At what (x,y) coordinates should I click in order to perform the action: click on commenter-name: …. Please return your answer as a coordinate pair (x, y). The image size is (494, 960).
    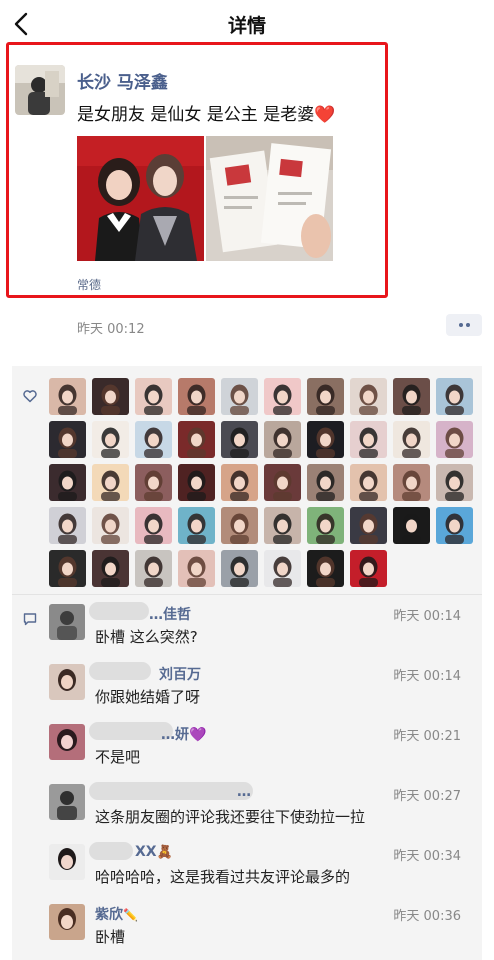
    Looking at the image, I should click on (244, 792).